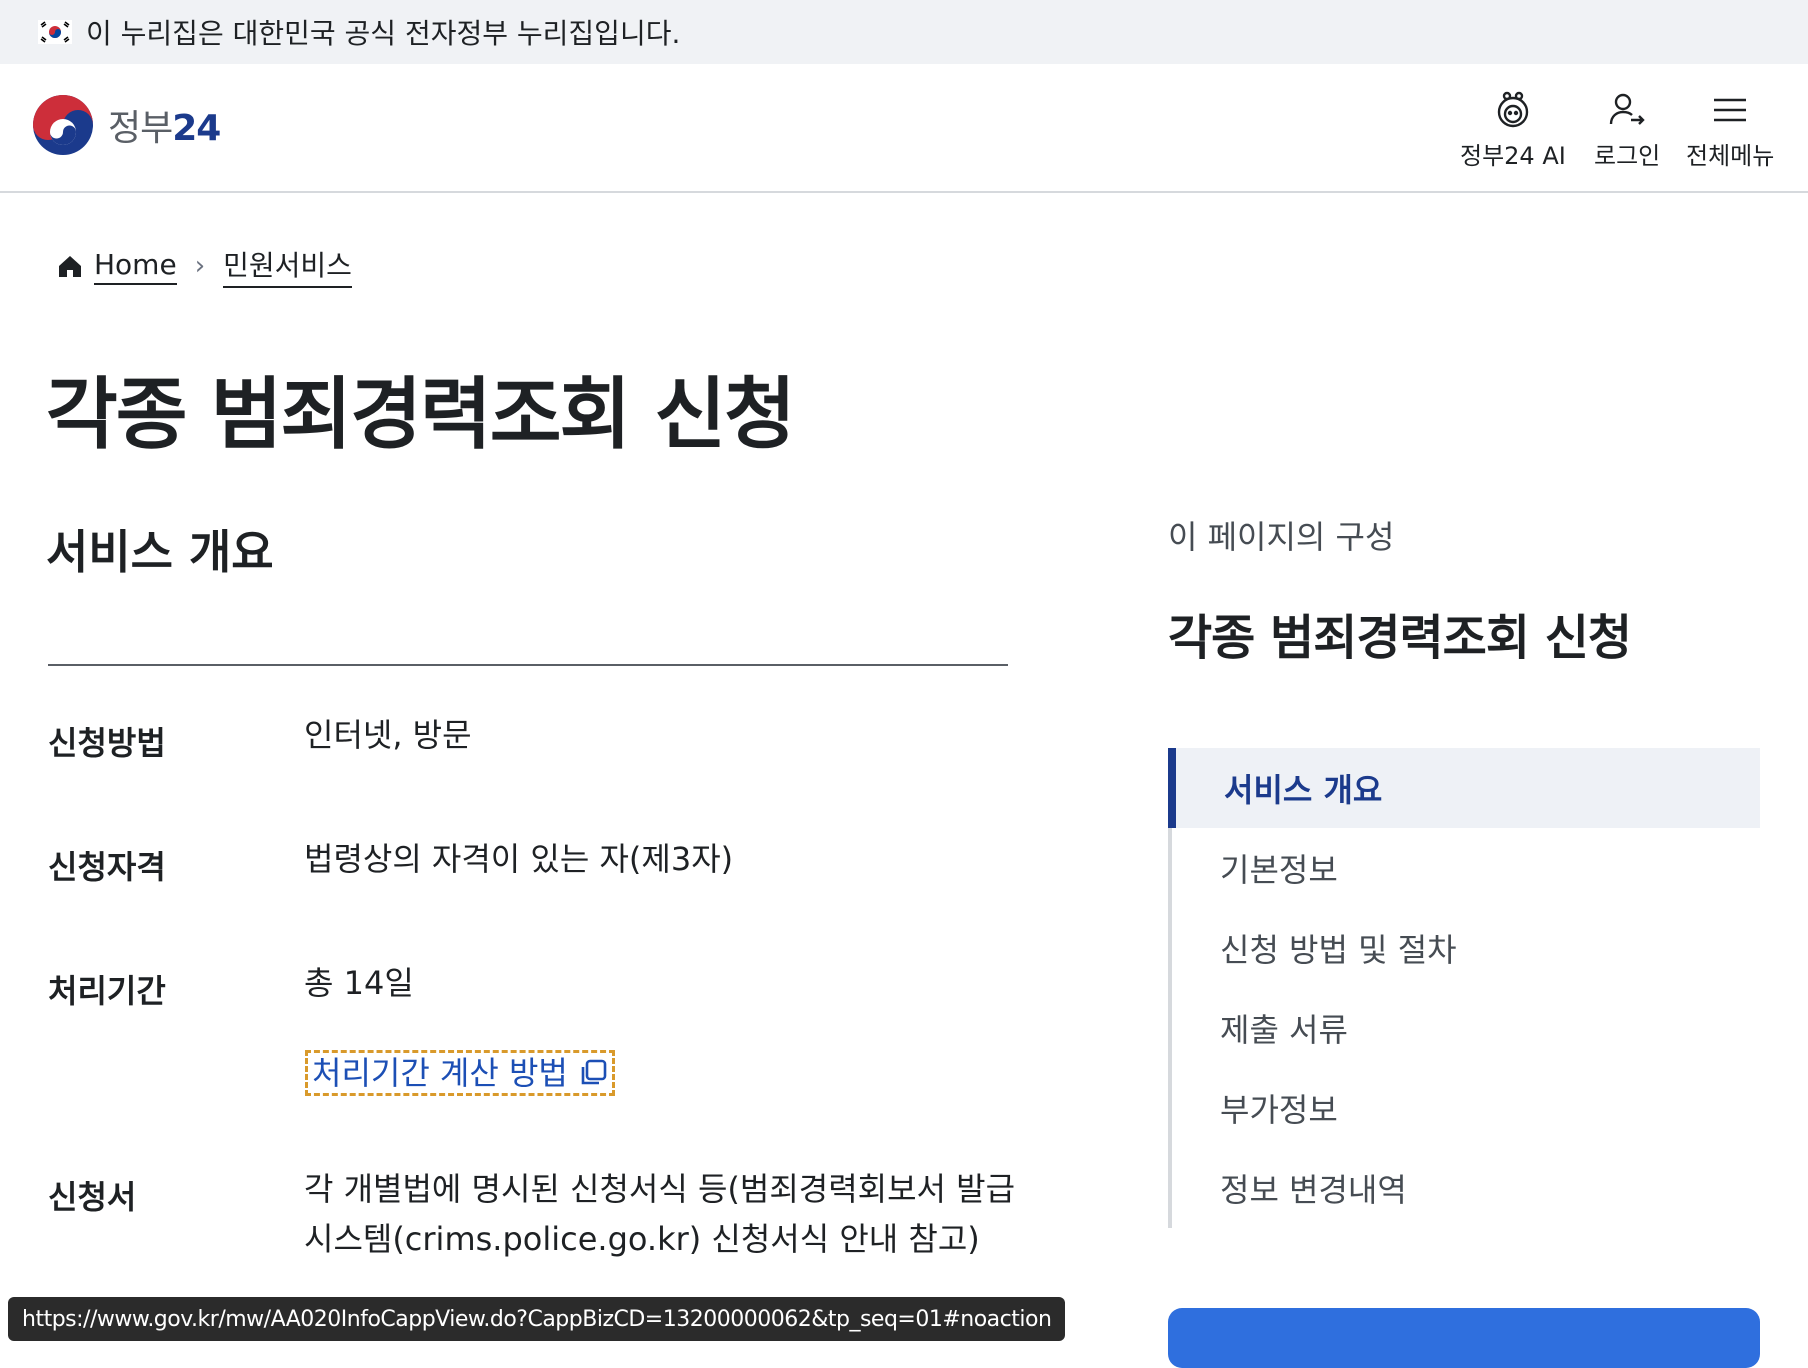 This screenshot has height=1368, width=1808. What do you see at coordinates (70, 266) in the screenshot?
I see `home-icon` at bounding box center [70, 266].